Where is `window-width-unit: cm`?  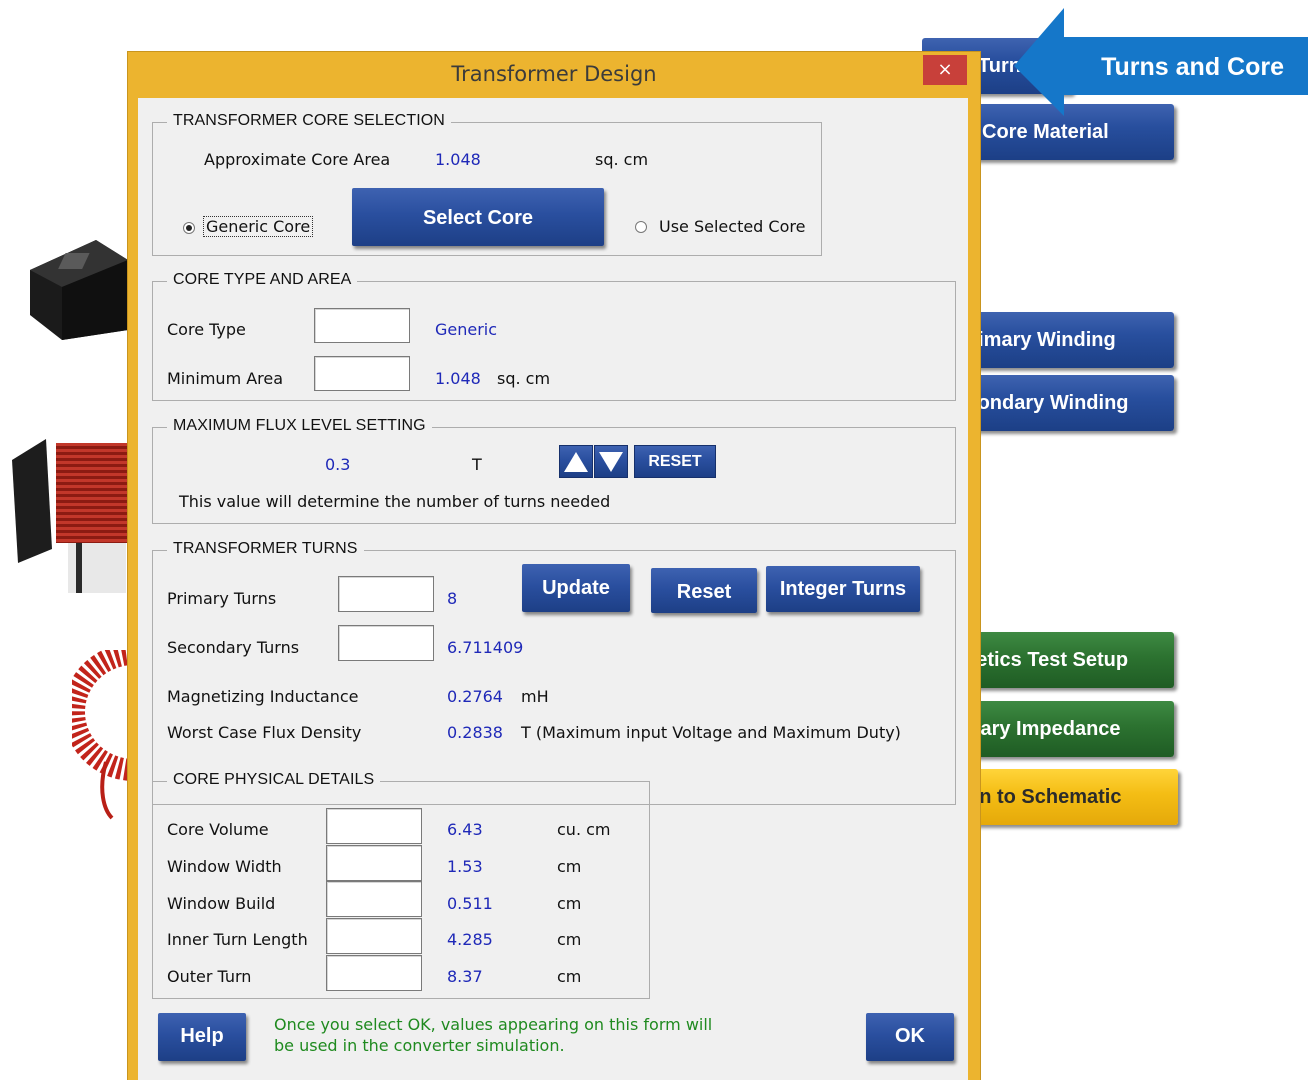
window-width-unit: cm is located at coordinates (569, 866).